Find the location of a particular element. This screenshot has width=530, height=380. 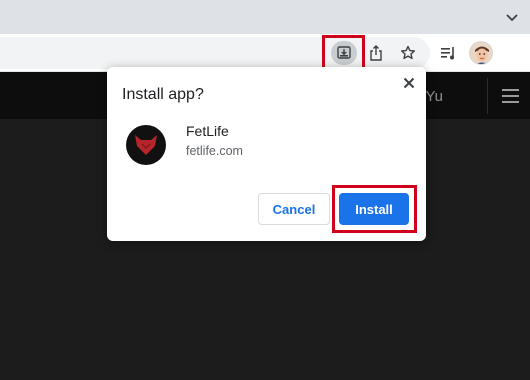

share-icon is located at coordinates (376, 53).